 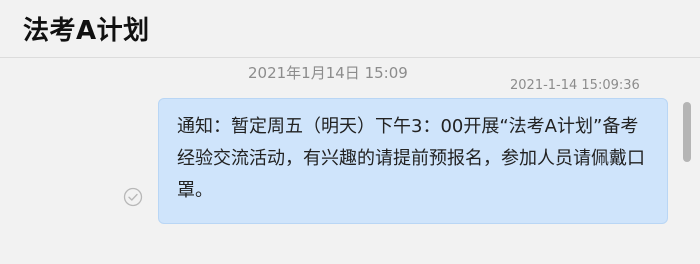 What do you see at coordinates (687, 180) in the screenshot?
I see `scrollbar` at bounding box center [687, 180].